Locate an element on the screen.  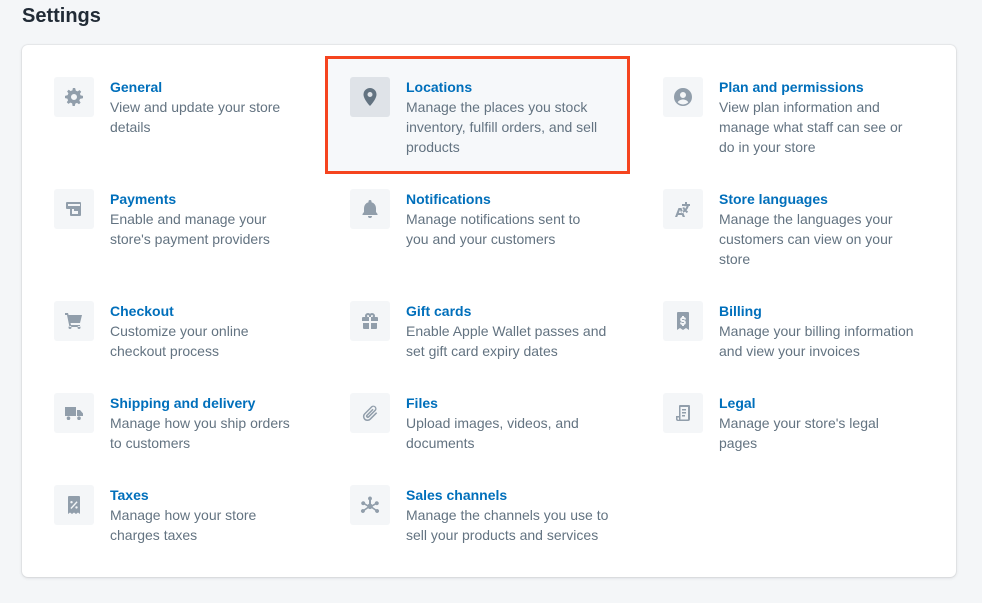
settings-item-desc: pages is located at coordinates (738, 443).